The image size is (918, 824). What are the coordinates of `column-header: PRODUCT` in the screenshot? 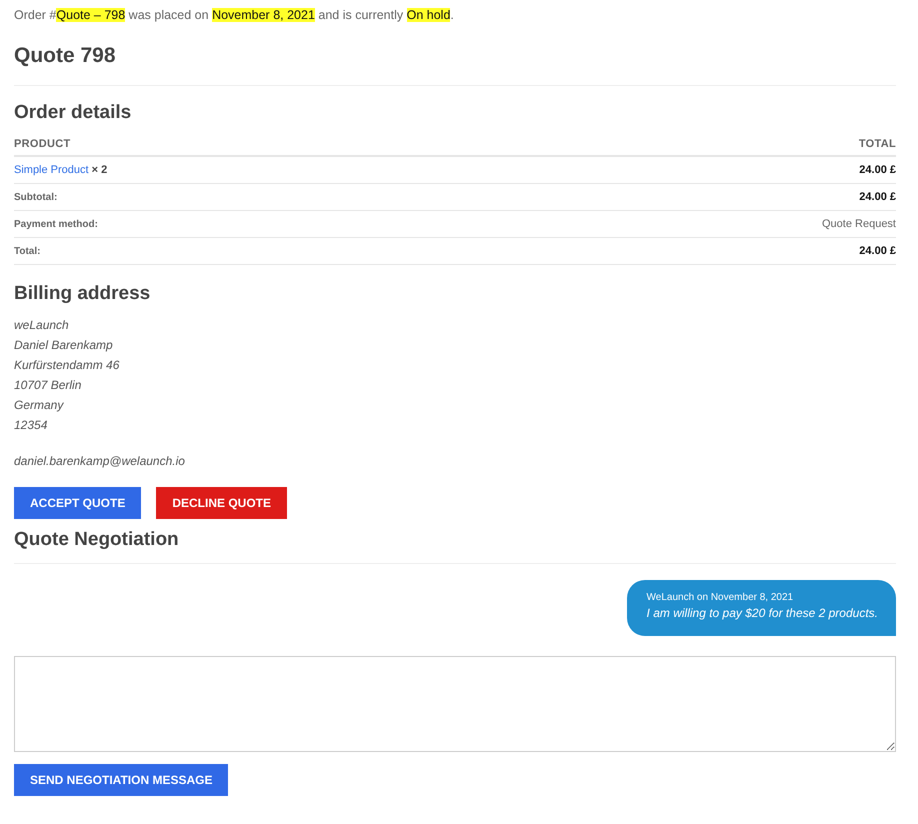 It's located at (260, 145).